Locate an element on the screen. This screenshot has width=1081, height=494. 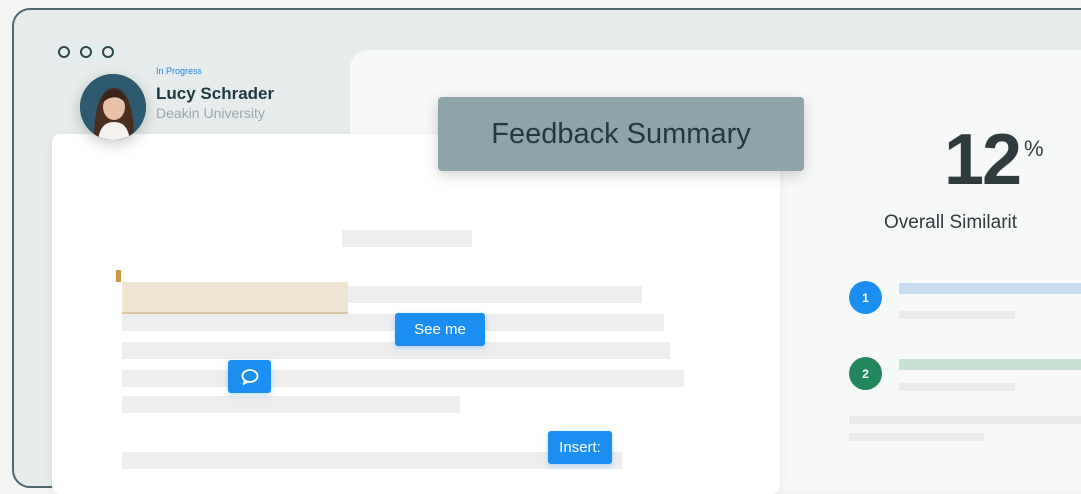
avatar is located at coordinates (113, 107).